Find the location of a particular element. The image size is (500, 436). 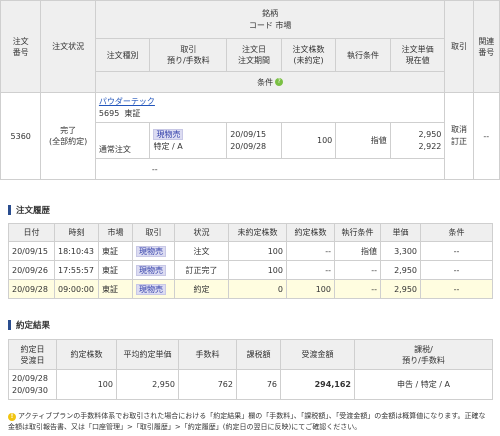

history-date: 20/09/26 is located at coordinates (31, 270).